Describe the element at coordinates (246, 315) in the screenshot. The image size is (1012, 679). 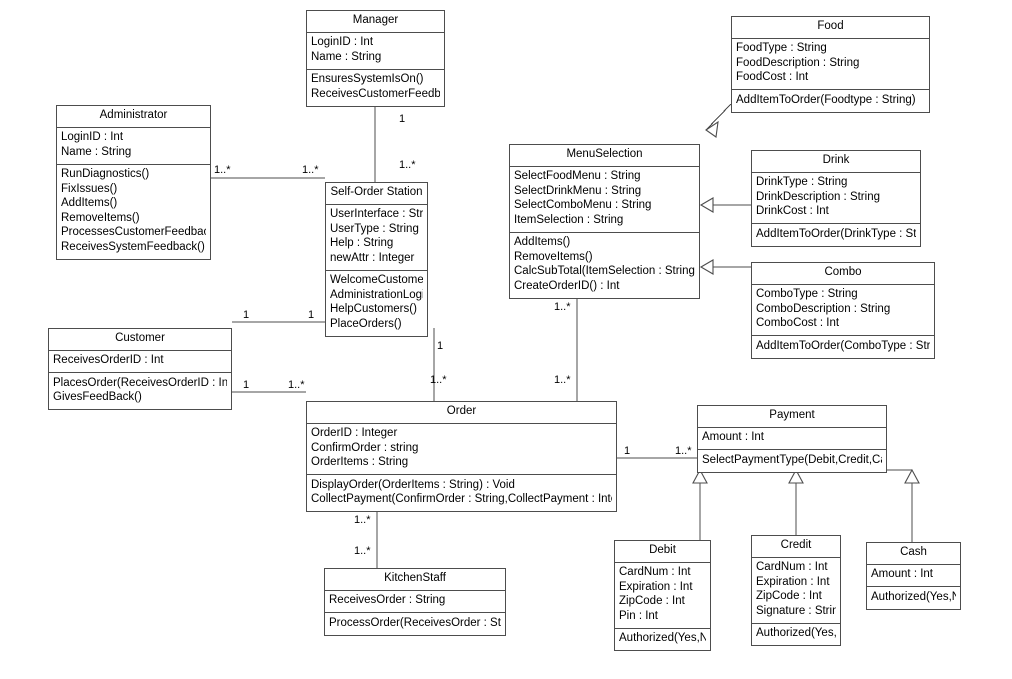
I see `multiplicity-customer-station-left: 1` at that location.